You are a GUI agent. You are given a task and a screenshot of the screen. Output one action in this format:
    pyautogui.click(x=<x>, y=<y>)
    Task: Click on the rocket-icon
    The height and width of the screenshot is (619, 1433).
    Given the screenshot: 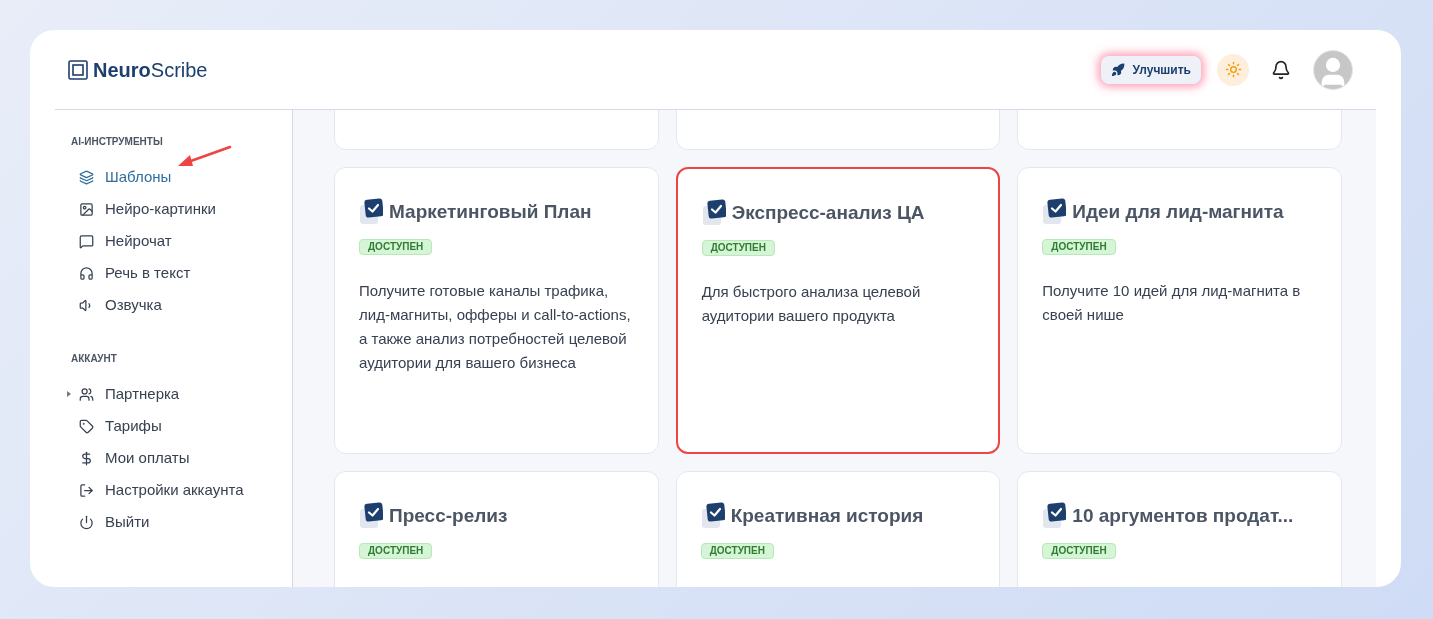 What is the action you would take?
    pyautogui.click(x=1117, y=69)
    